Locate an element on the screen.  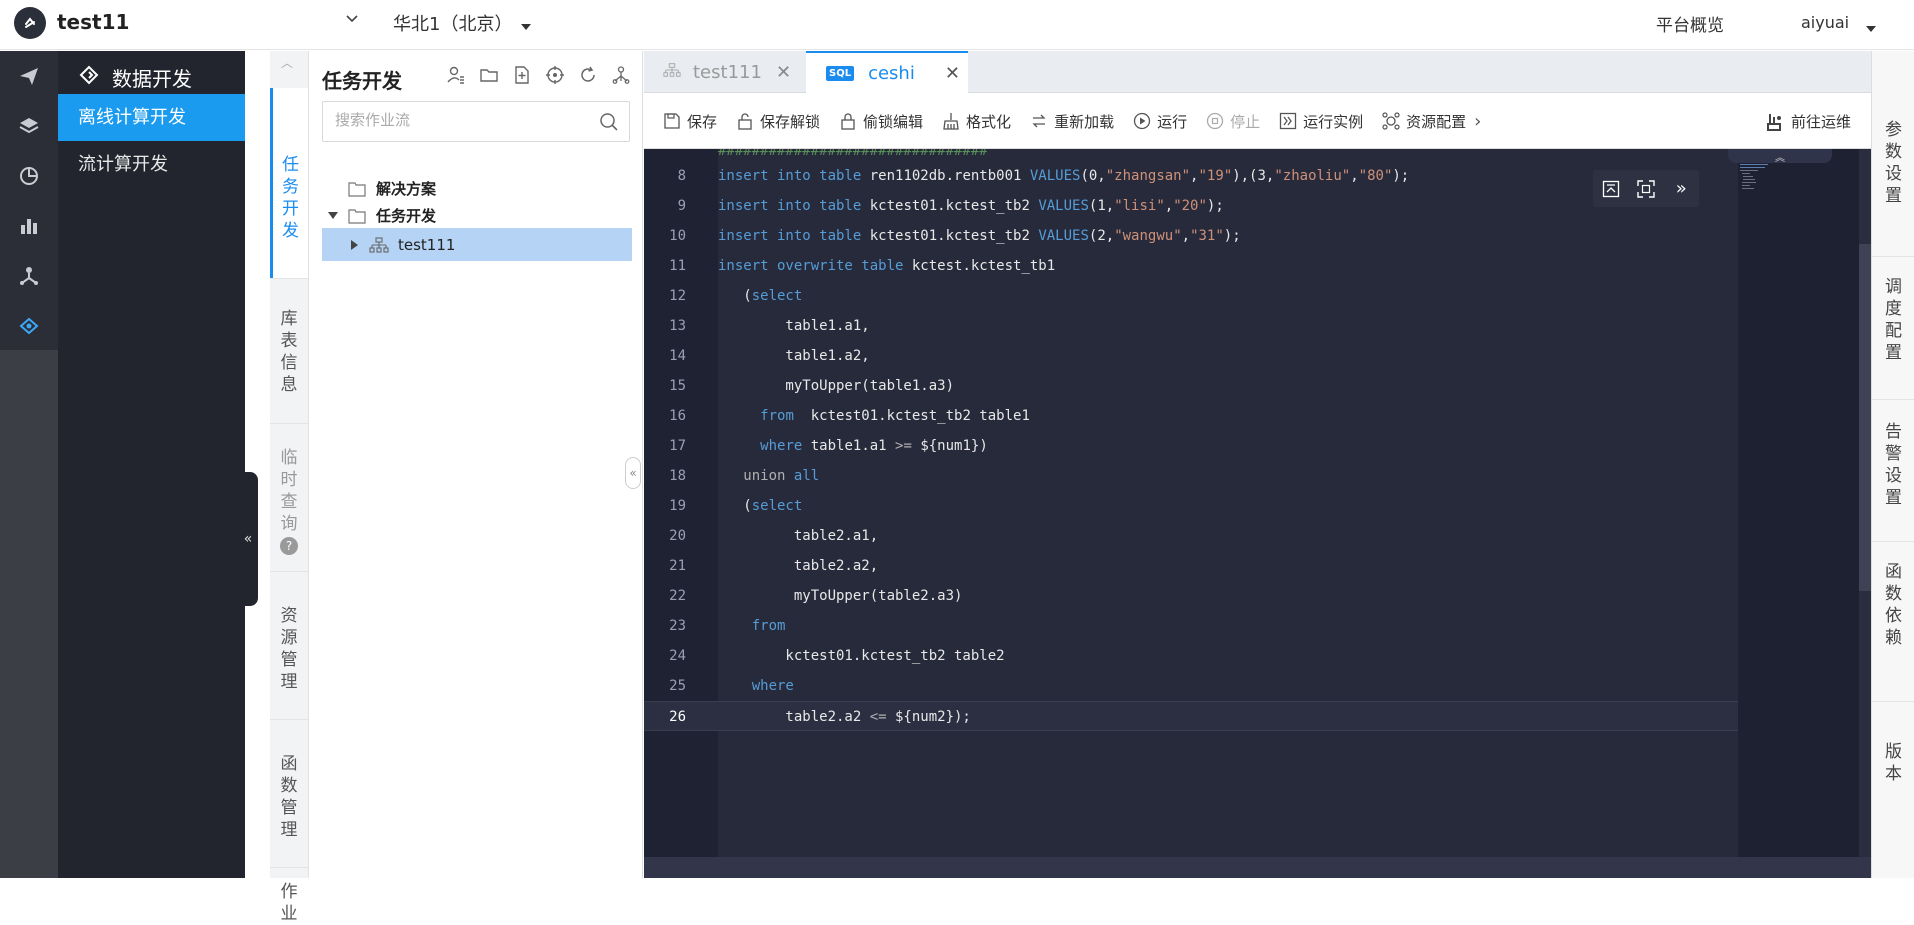
scrolled-comment-line: ################################ is located at coordinates (853, 153).